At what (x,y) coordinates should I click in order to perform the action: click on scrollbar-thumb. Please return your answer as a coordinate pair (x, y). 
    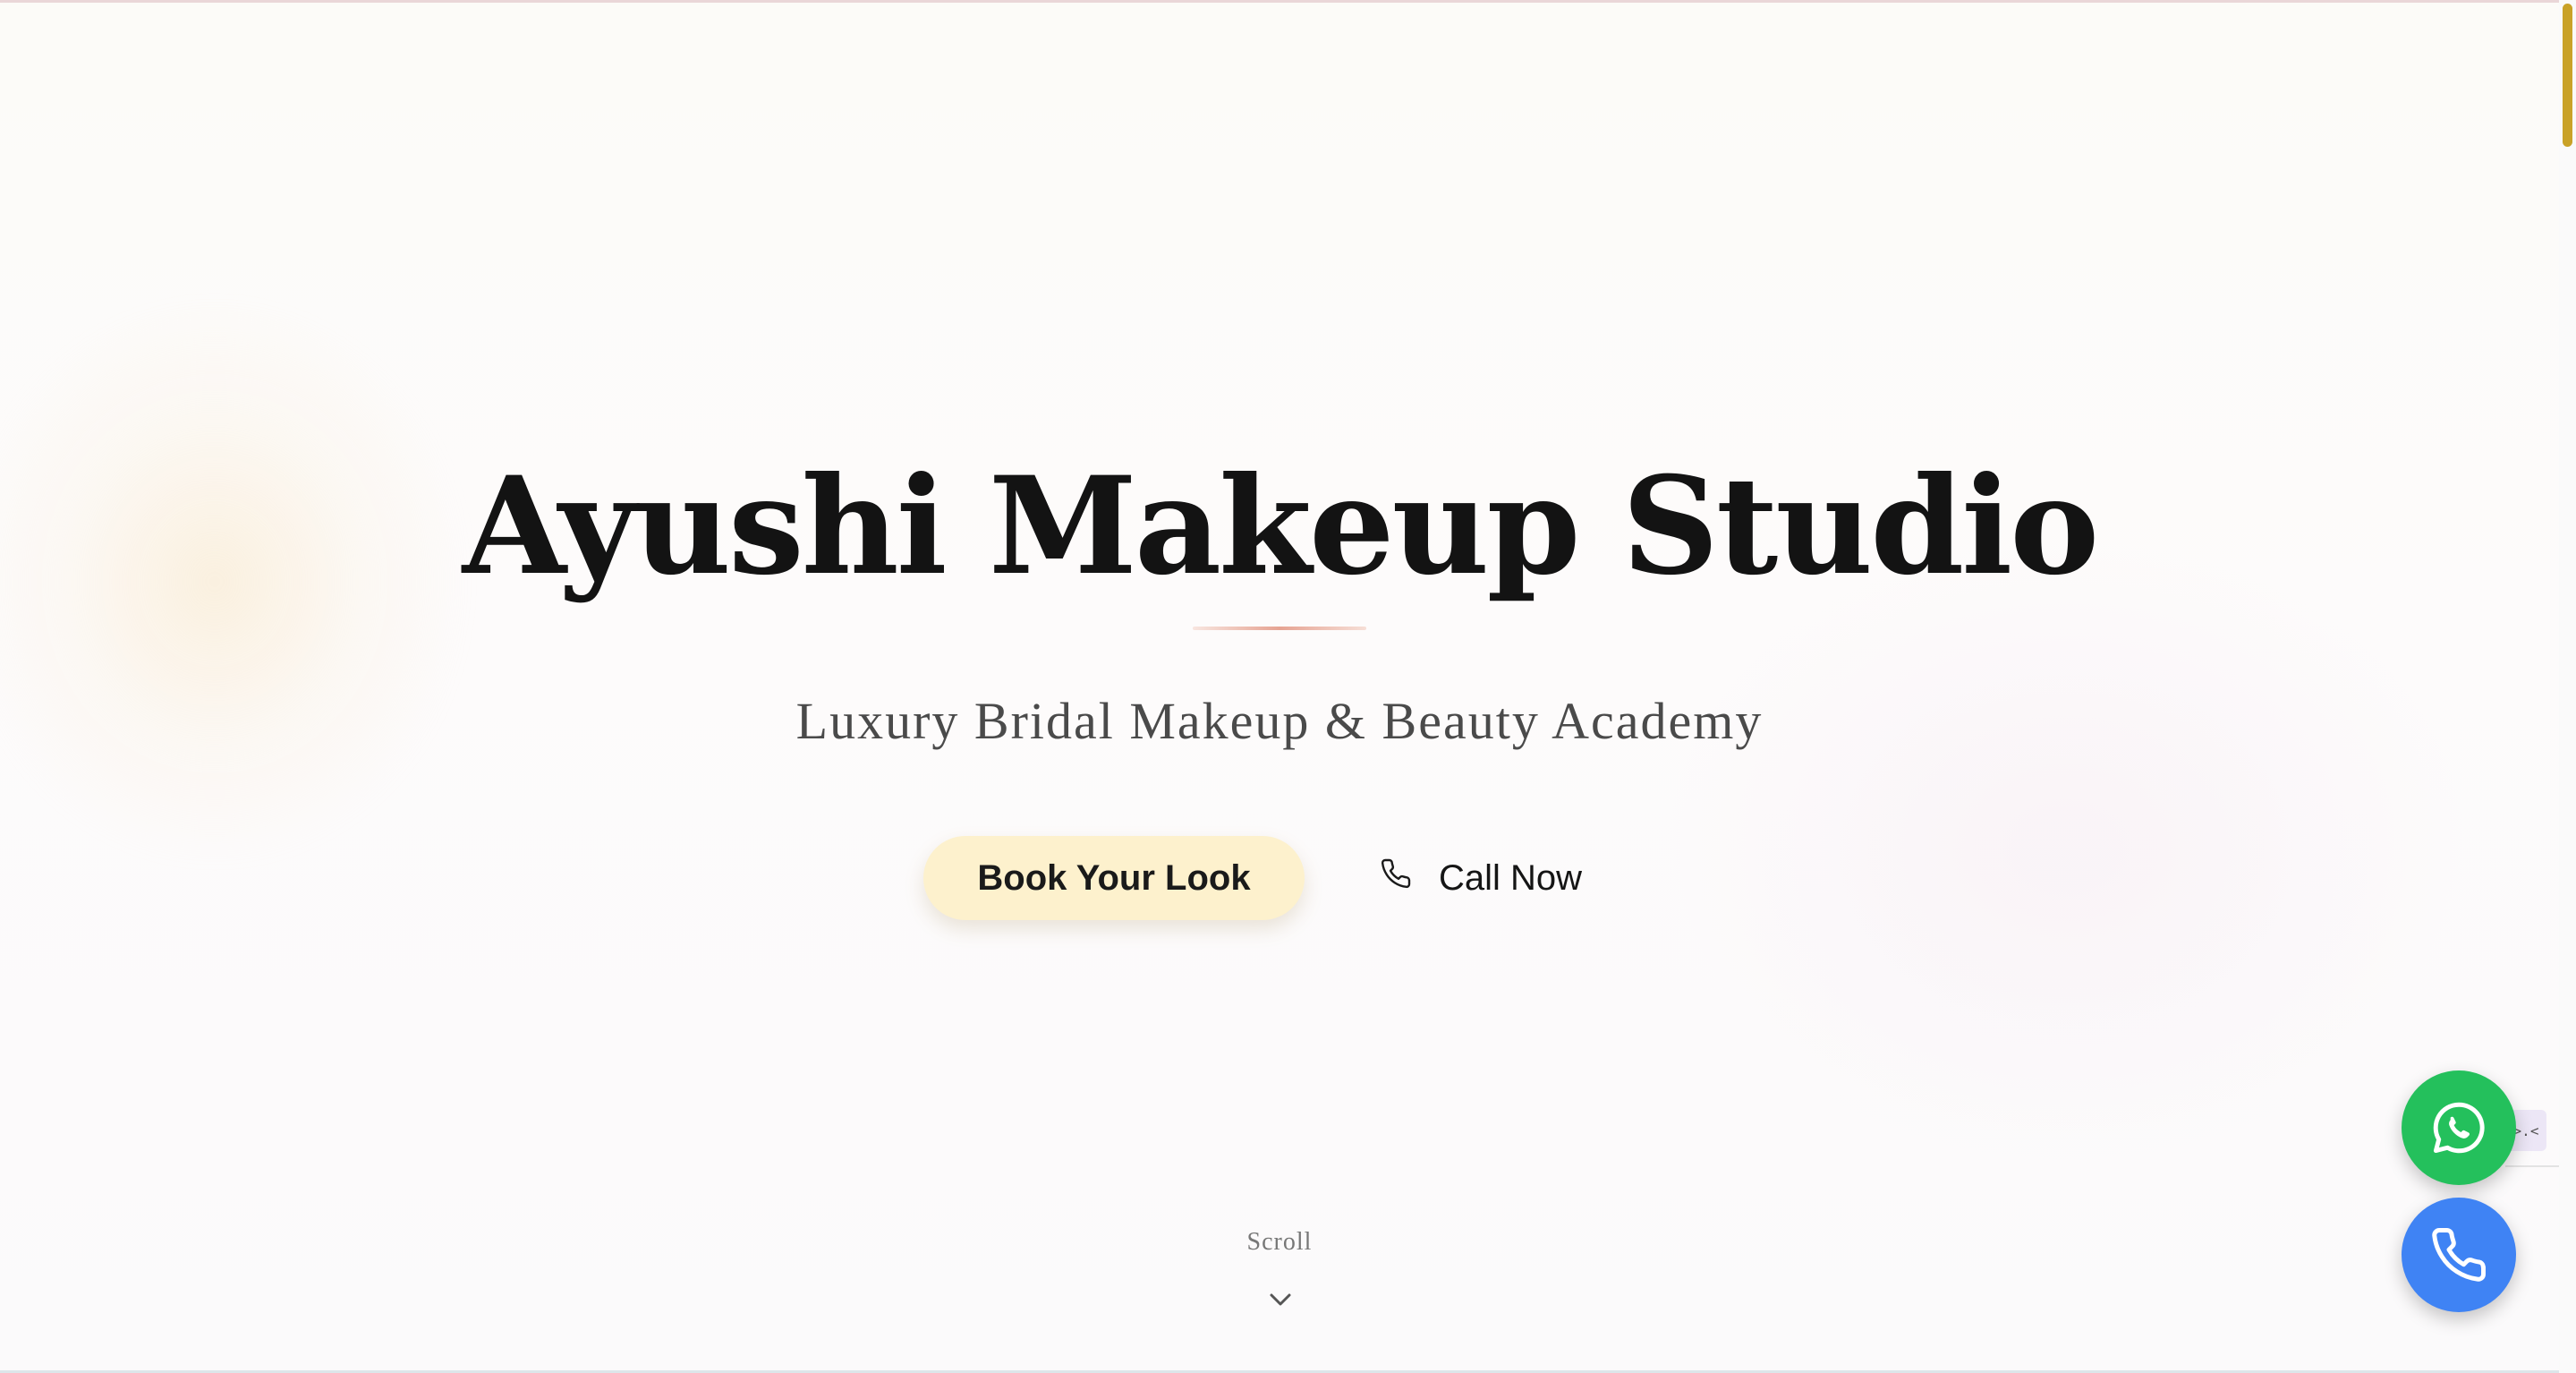
    Looking at the image, I should click on (2567, 75).